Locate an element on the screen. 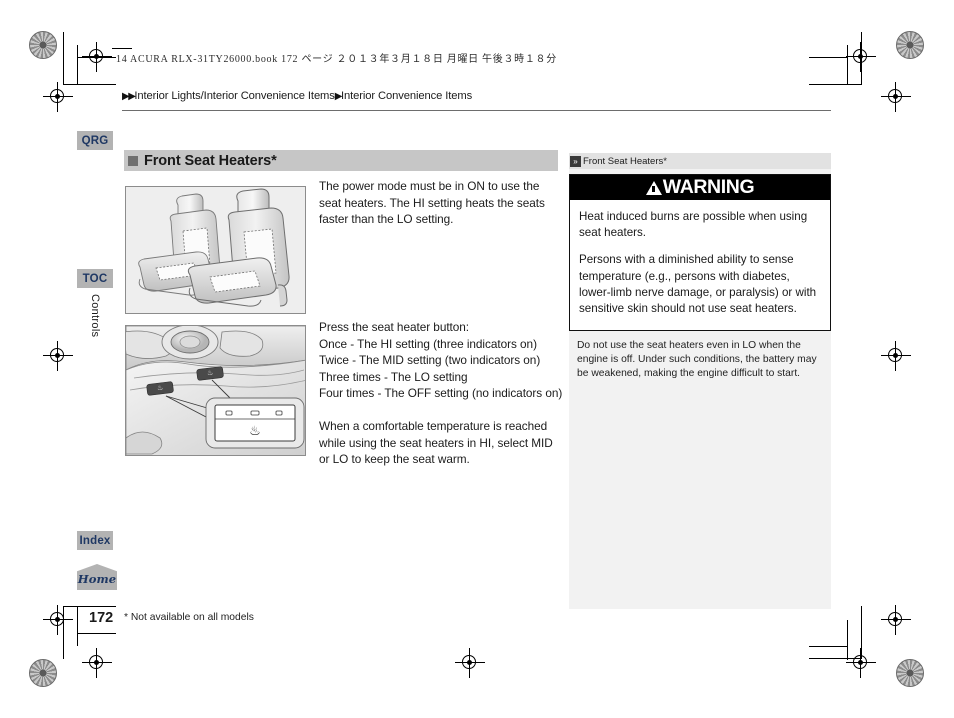  halftone-target-bottom-right is located at coordinates (910, 673).